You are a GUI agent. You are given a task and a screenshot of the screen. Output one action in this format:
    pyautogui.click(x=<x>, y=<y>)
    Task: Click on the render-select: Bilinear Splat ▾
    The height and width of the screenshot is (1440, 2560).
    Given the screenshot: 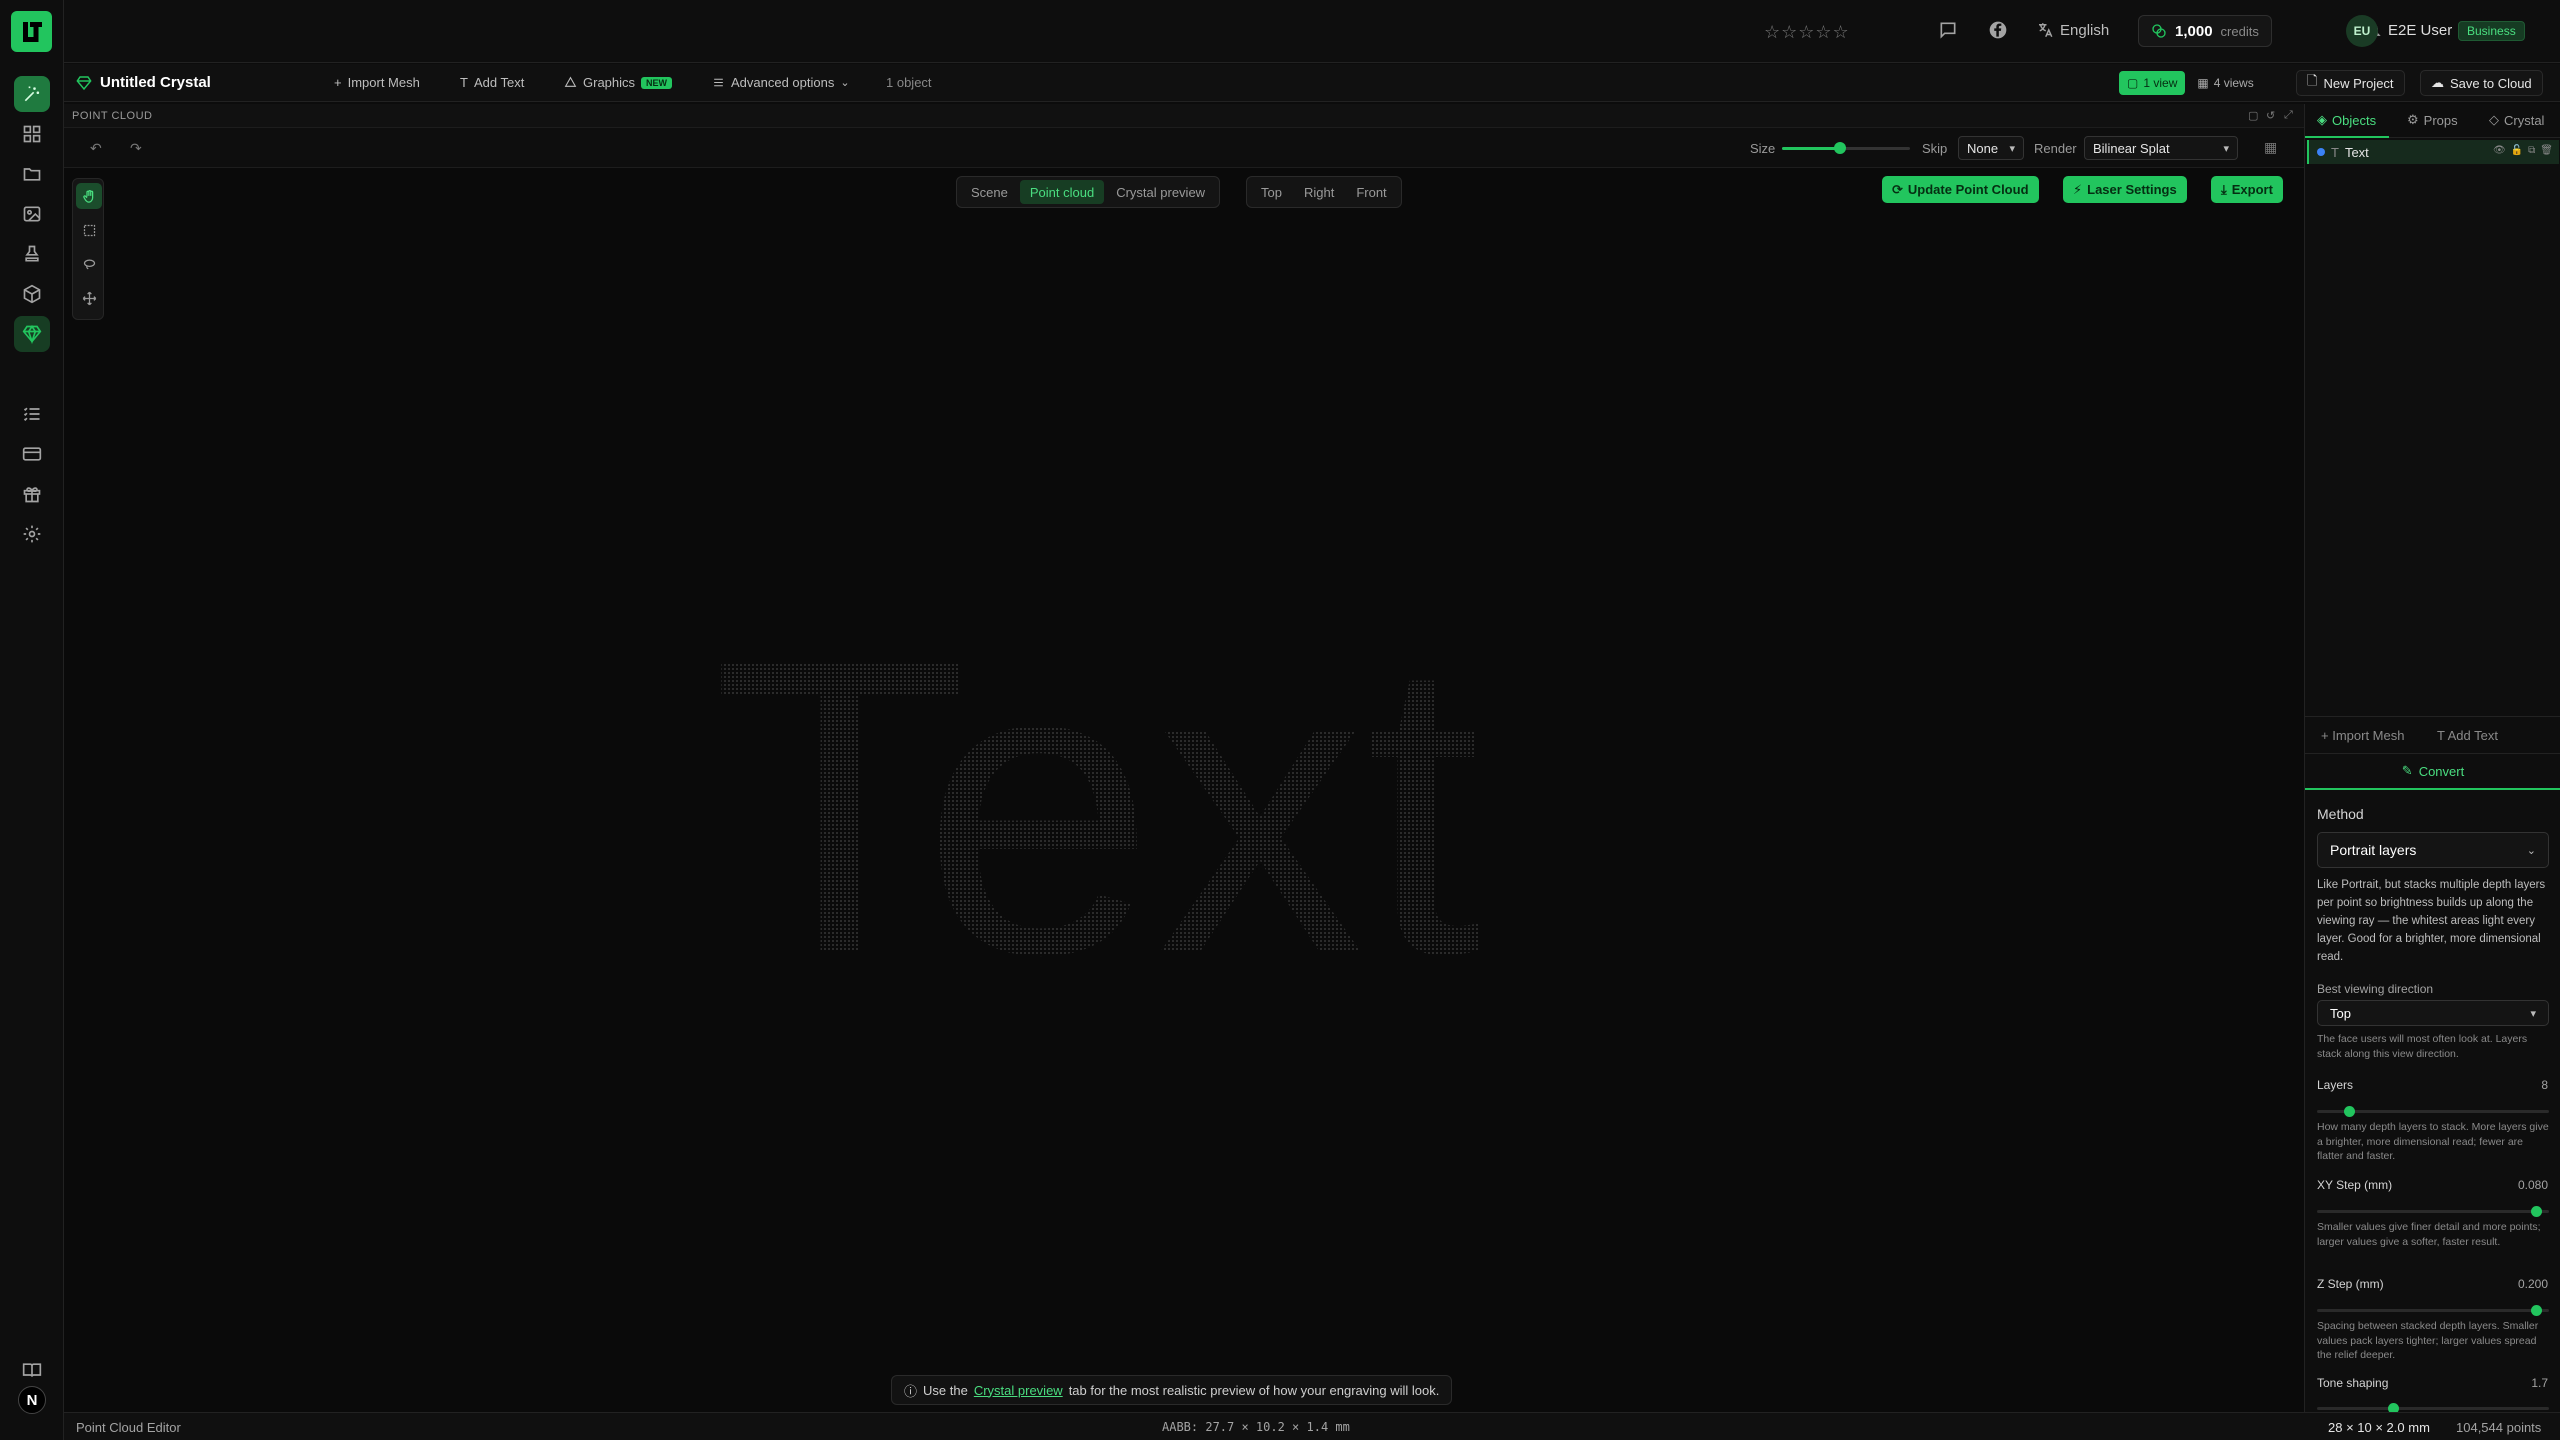 What is the action you would take?
    pyautogui.click(x=2161, y=148)
    